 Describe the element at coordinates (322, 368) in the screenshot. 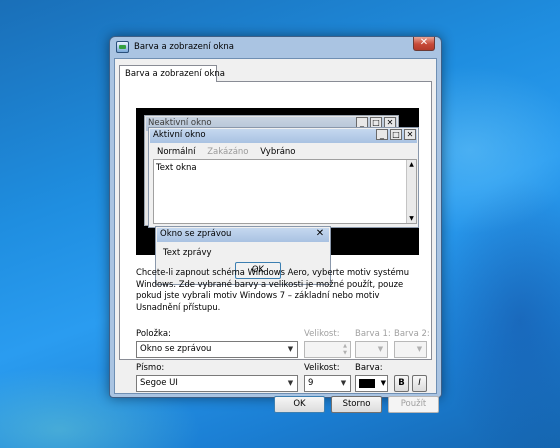

I see `font-size-label: Velikost:` at that location.